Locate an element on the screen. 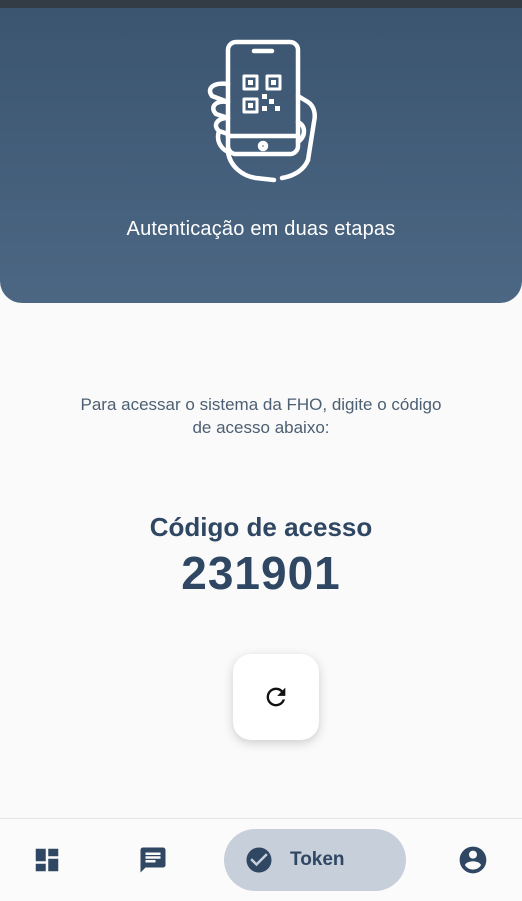 This screenshot has width=522, height=901. chat-icon is located at coordinates (153, 860).